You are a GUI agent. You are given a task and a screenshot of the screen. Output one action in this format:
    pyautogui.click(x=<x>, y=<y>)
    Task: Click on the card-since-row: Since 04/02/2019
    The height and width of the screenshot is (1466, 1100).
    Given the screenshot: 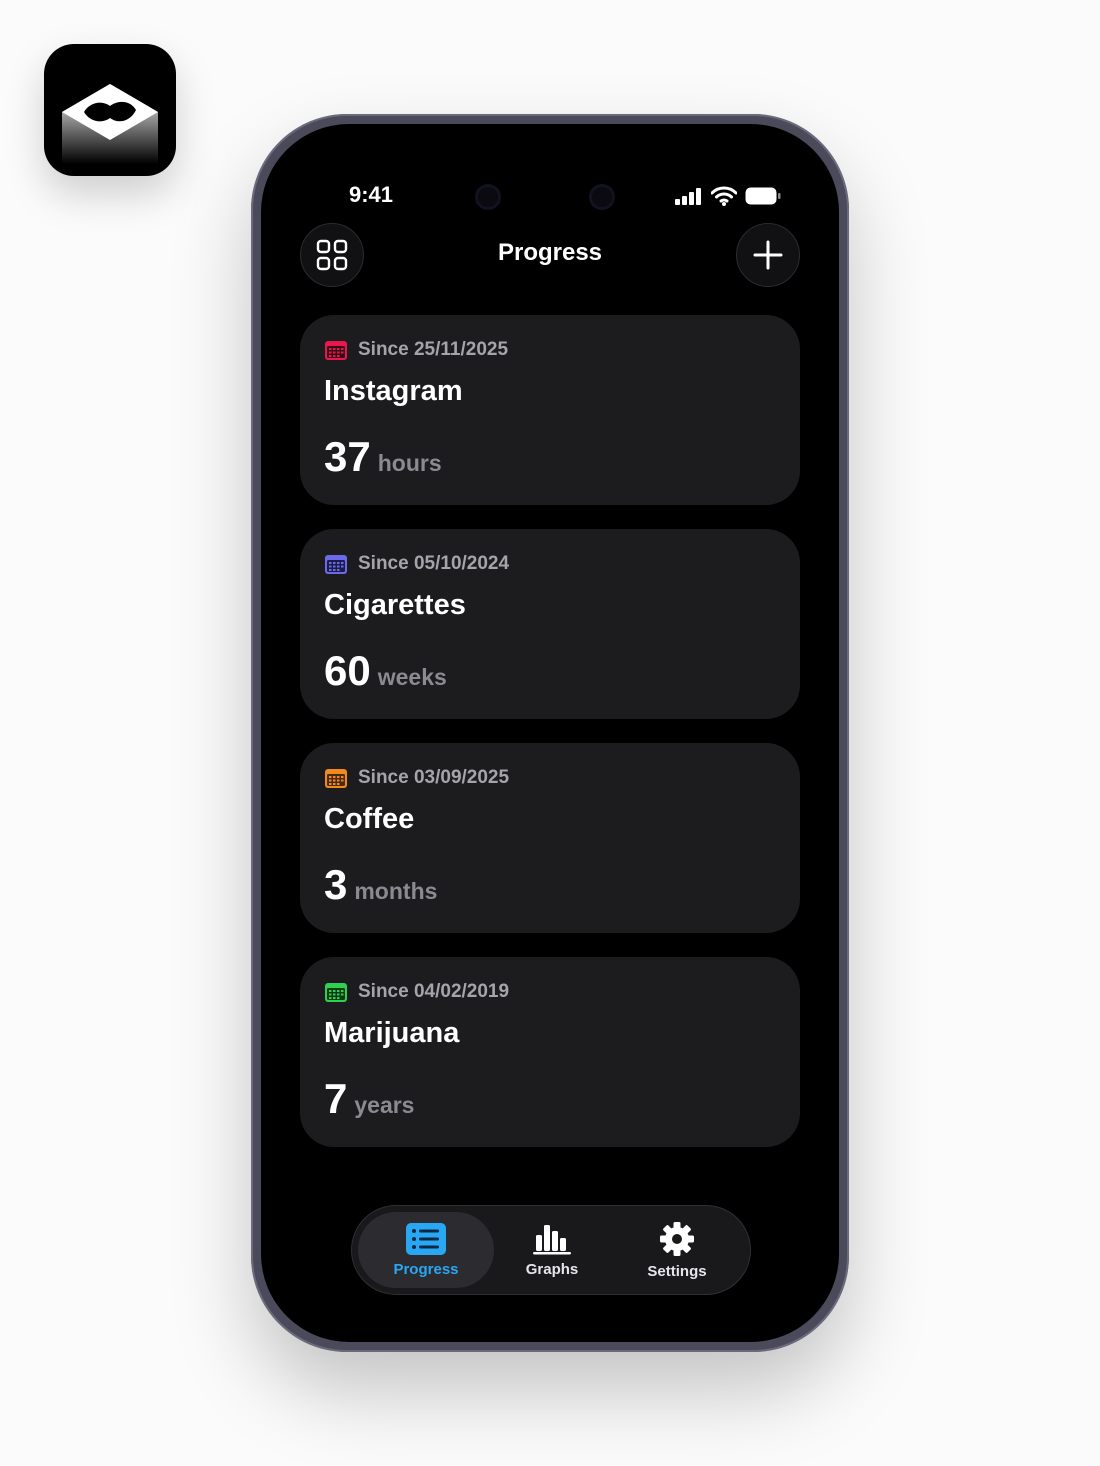 What is the action you would take?
    pyautogui.click(x=416, y=992)
    